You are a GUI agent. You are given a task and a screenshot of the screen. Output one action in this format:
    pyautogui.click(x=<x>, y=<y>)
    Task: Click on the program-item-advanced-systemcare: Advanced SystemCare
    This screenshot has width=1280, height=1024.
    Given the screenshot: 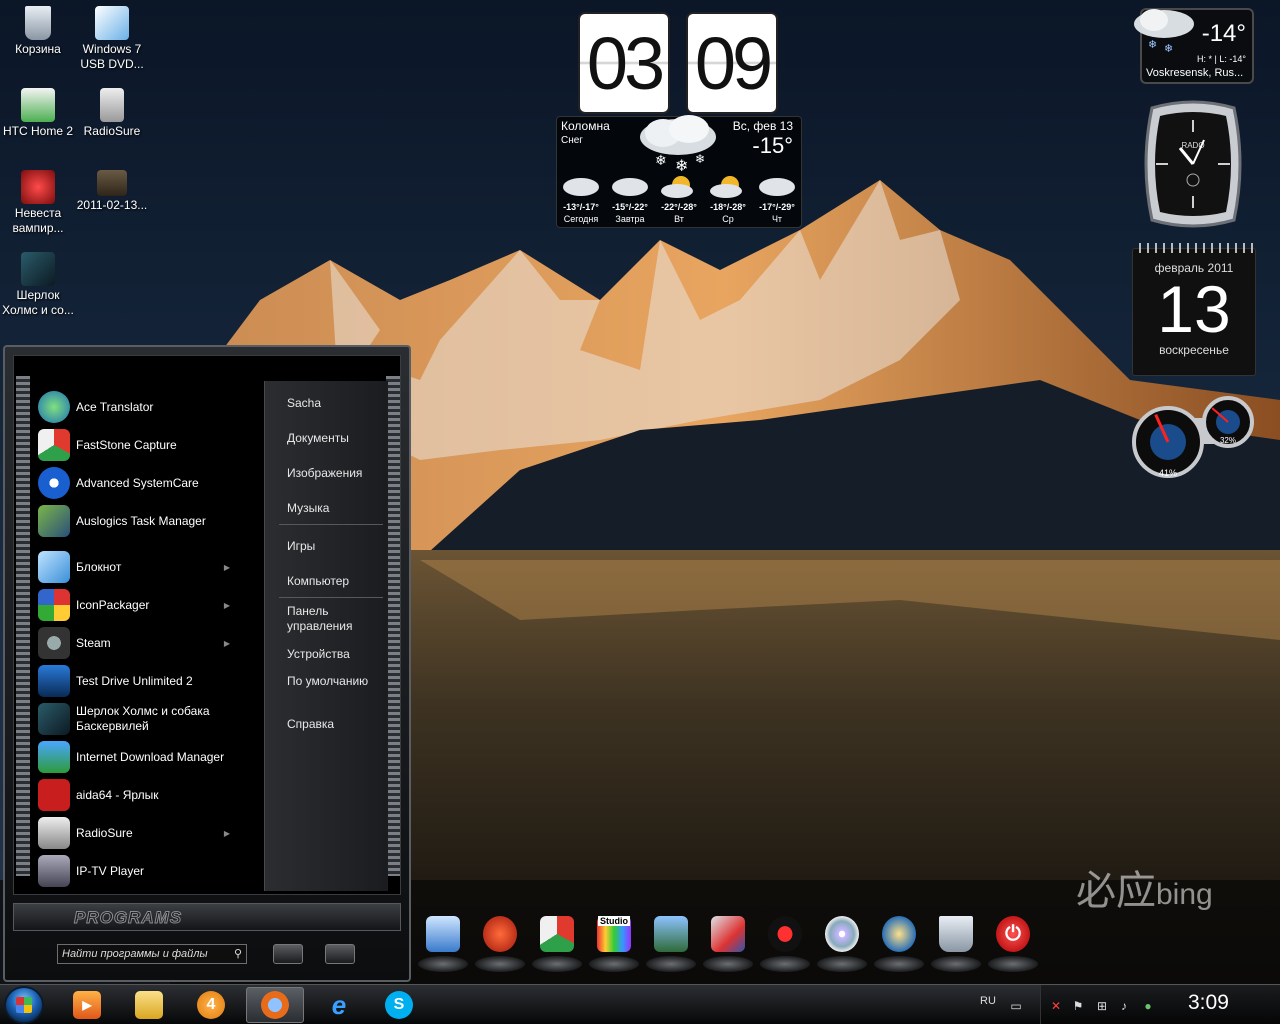 What is the action you would take?
    pyautogui.click(x=150, y=483)
    